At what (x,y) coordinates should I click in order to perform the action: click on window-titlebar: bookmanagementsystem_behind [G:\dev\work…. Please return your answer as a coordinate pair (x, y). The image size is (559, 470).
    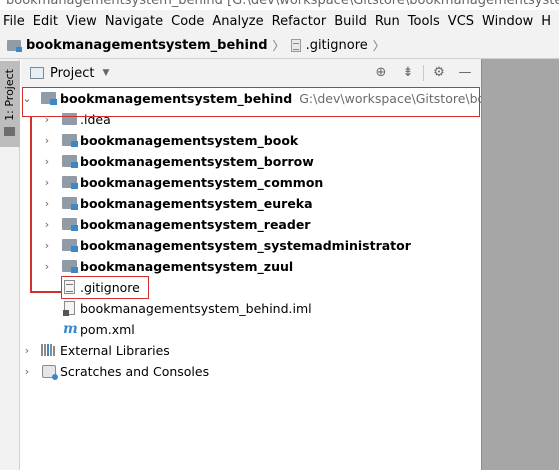
    Looking at the image, I should click on (279, 5).